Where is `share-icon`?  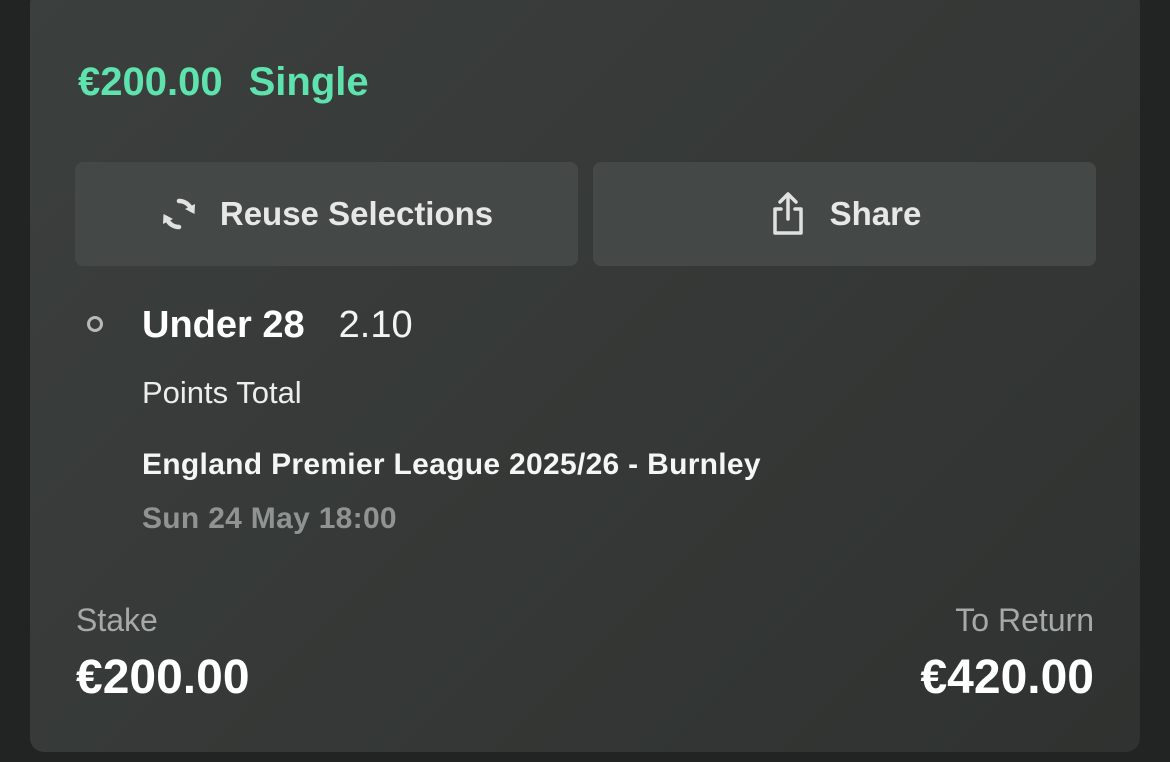 share-icon is located at coordinates (788, 214).